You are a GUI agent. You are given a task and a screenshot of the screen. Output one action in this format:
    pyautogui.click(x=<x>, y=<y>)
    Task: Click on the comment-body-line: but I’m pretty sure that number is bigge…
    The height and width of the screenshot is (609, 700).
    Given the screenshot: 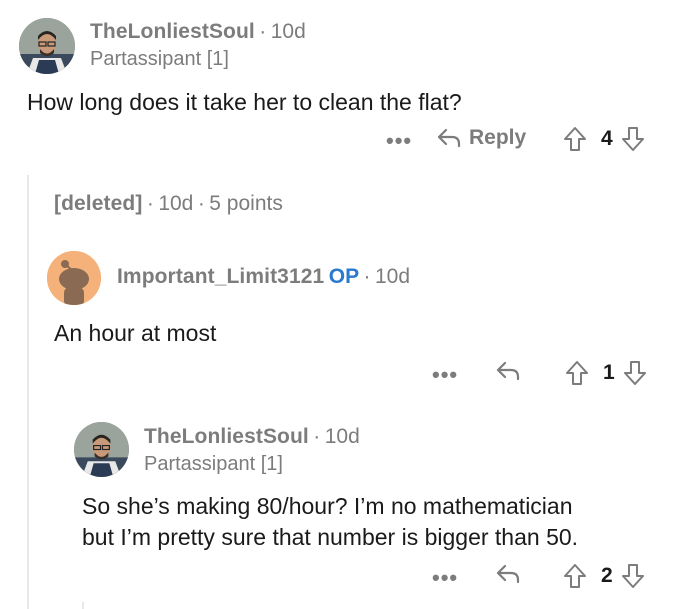 What is the action you would take?
    pyautogui.click(x=330, y=537)
    